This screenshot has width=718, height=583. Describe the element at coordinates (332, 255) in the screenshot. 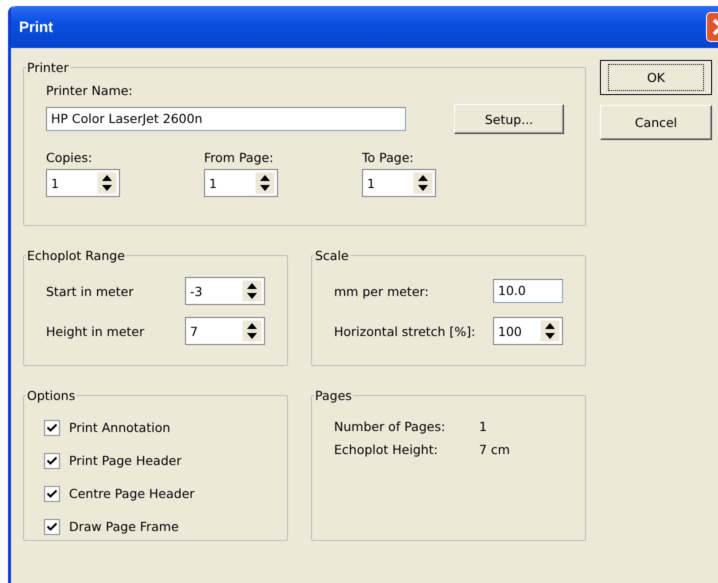

I see `group-title: Scale` at that location.